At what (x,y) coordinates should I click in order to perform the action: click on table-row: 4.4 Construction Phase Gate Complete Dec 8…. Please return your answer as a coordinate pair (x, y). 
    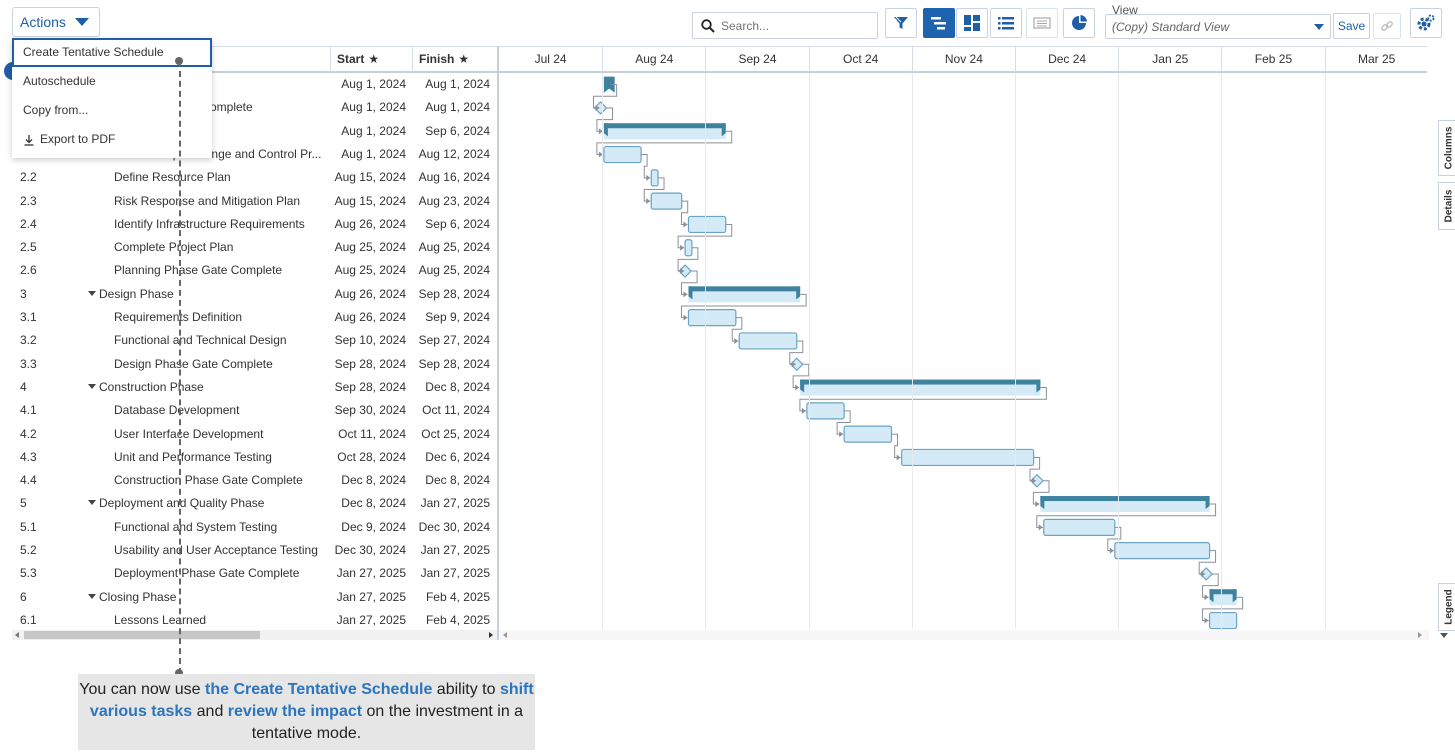
    Looking at the image, I should click on (255, 480).